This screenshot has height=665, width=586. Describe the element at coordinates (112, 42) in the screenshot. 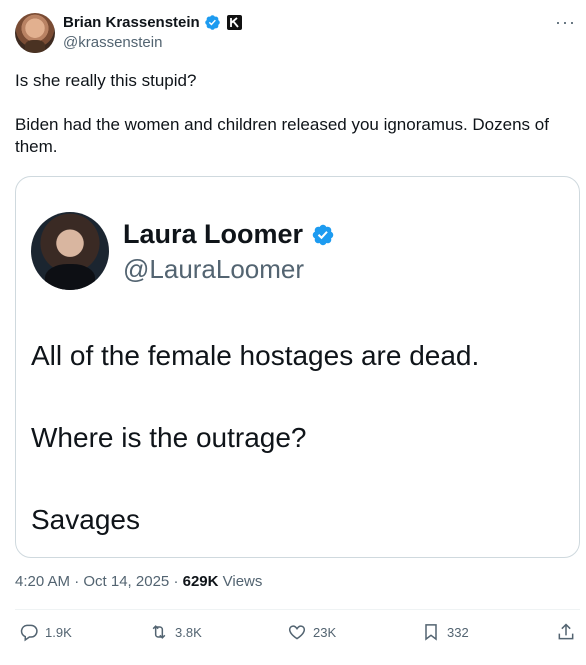

I see `author-handle: @krassenstein` at that location.